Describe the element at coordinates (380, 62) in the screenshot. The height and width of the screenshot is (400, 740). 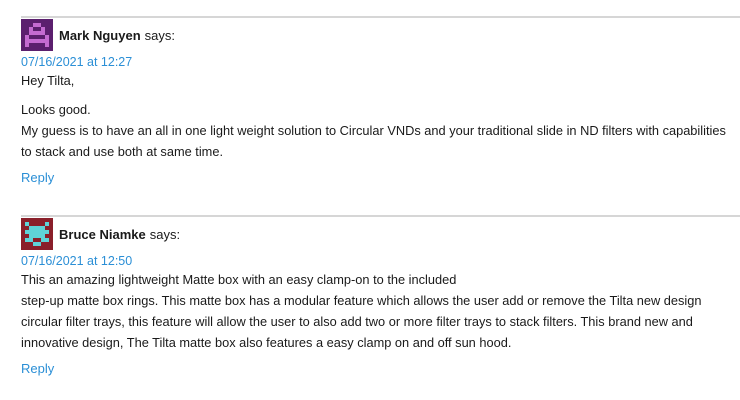
I see `comment-date-link: 07/16/2021 at 12:27` at that location.